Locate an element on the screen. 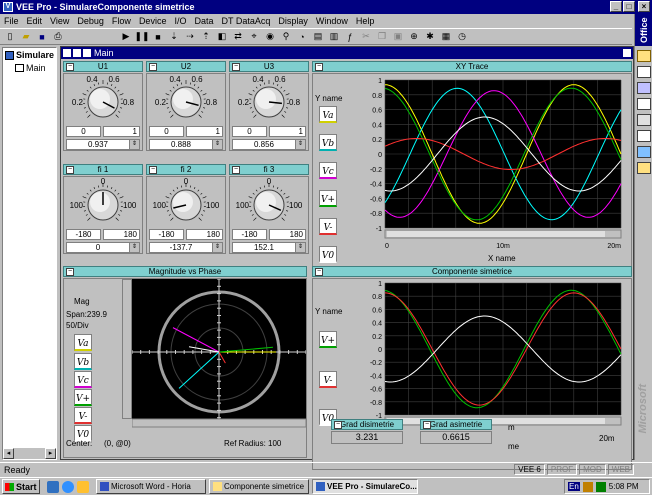 This screenshot has height=495, width=652. minimize-button: _ is located at coordinates (616, 6).